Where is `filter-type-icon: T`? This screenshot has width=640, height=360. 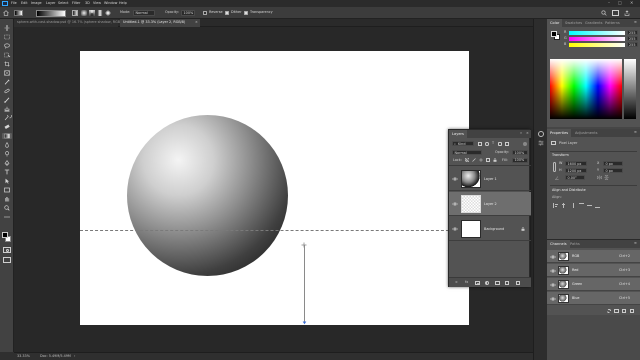
filter-type-icon: T is located at coordinates (493, 143).